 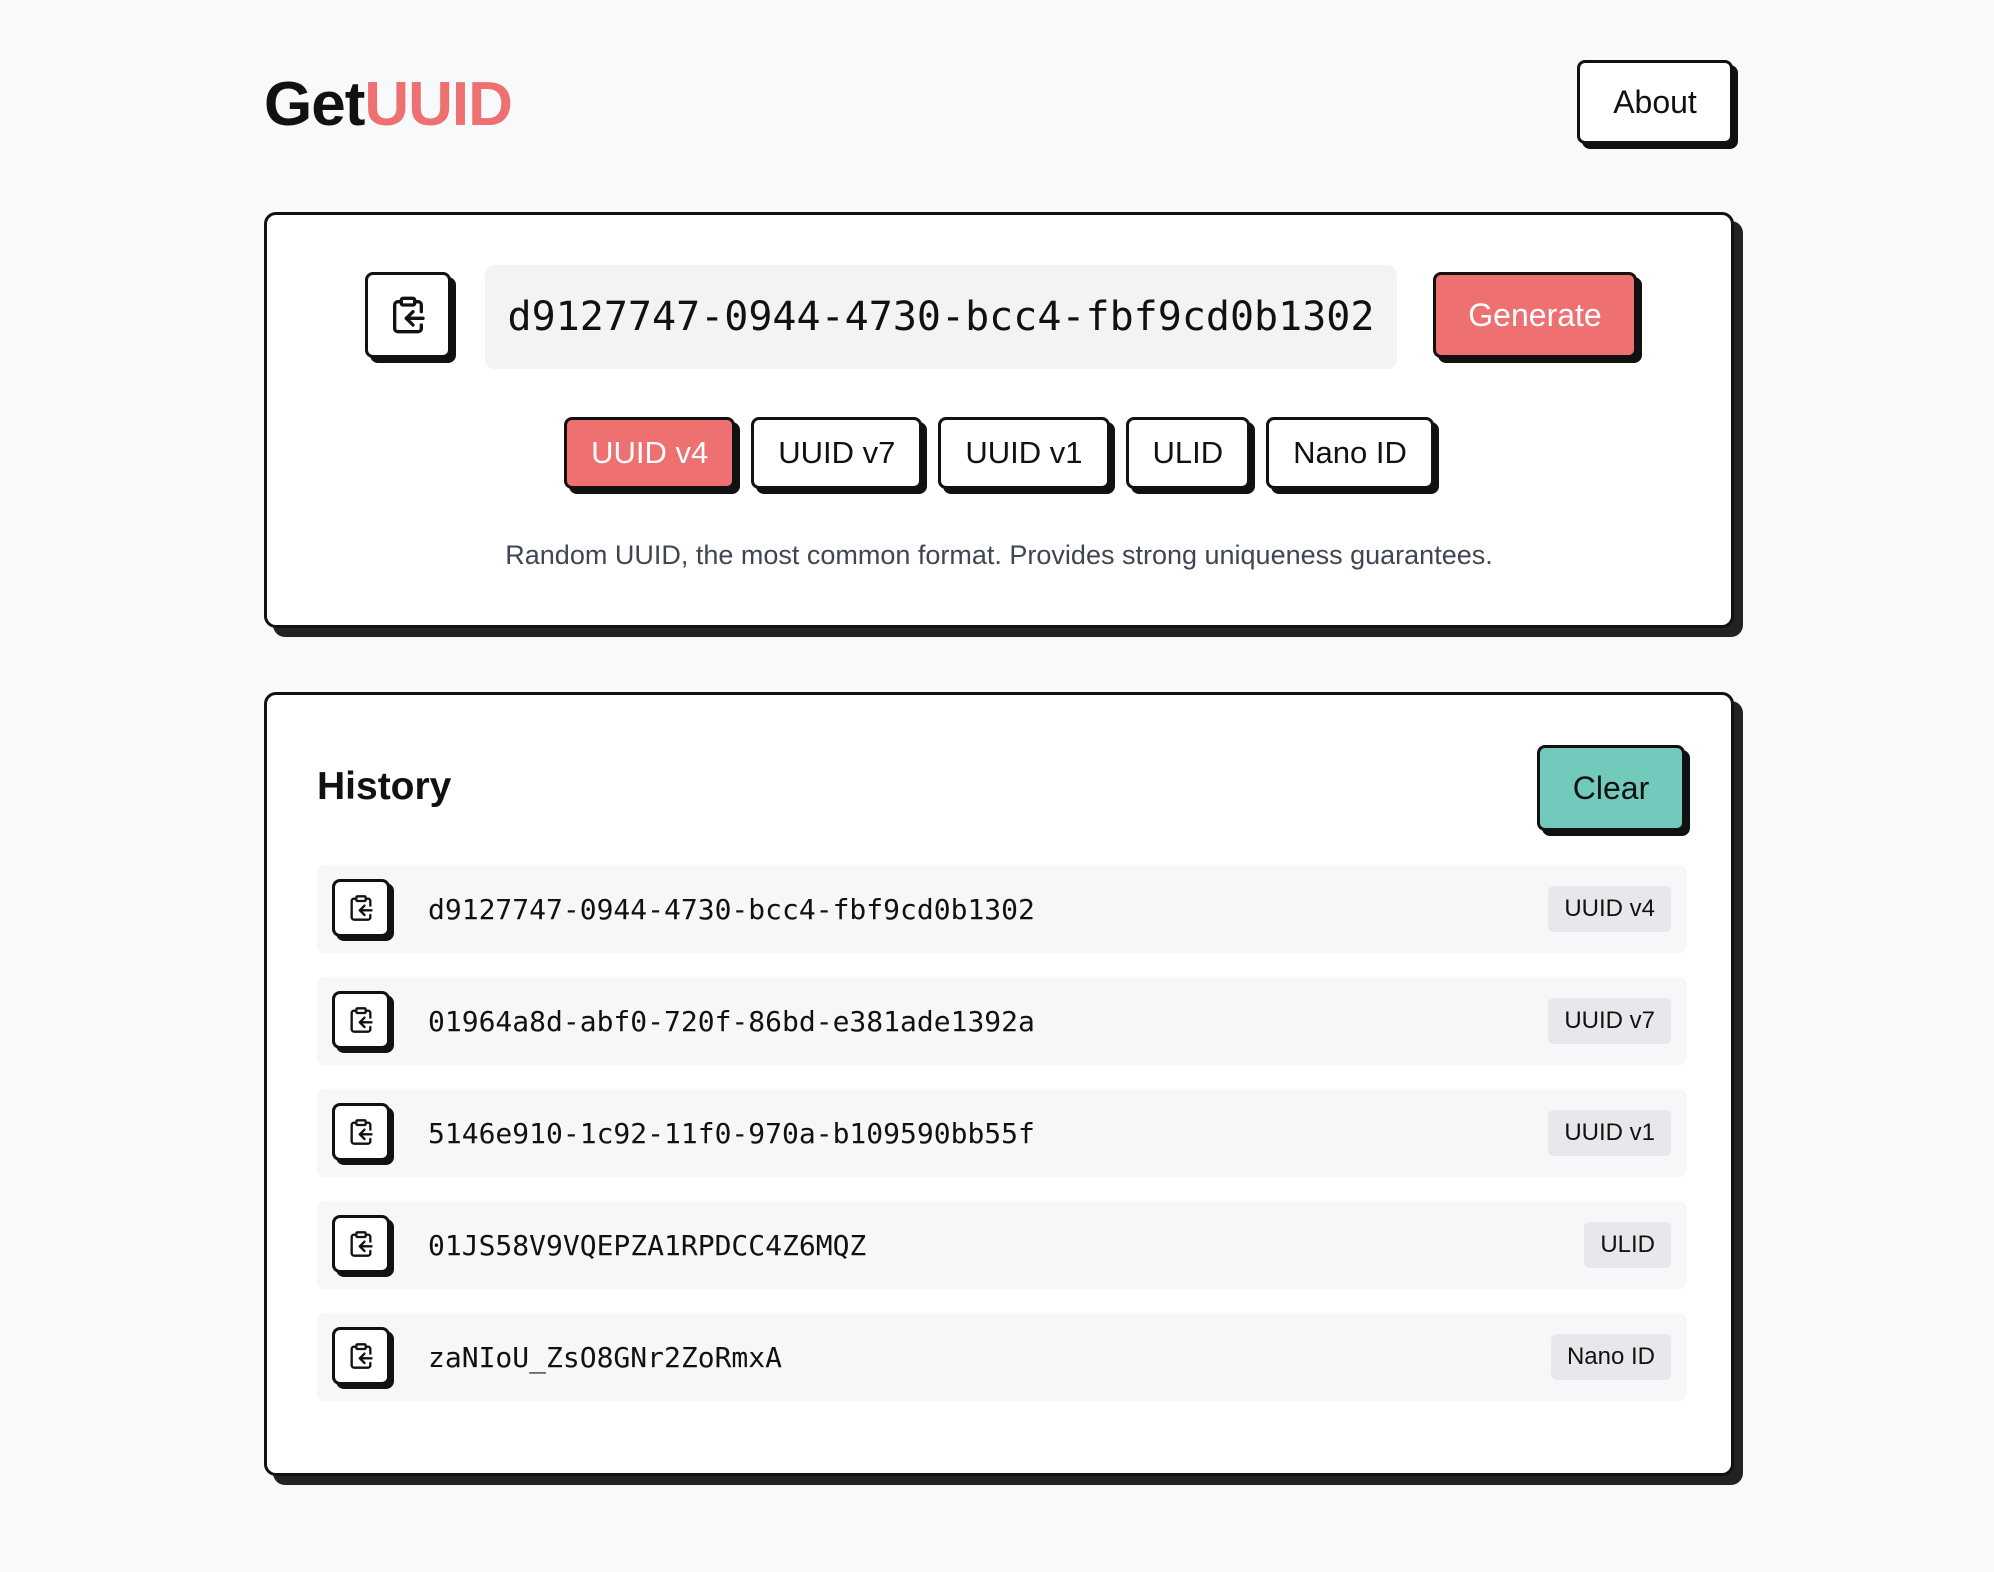 What do you see at coordinates (1609, 1021) in the screenshot?
I see `history-type-badge: UUID v7` at bounding box center [1609, 1021].